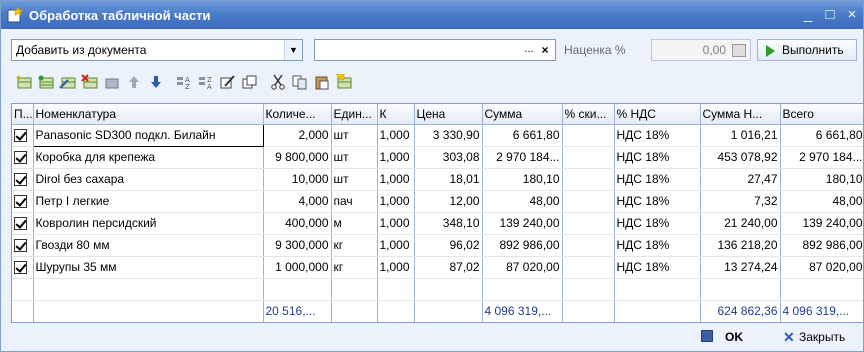  I want to click on cell-vat-sum: 136 218,20, so click(740, 245).